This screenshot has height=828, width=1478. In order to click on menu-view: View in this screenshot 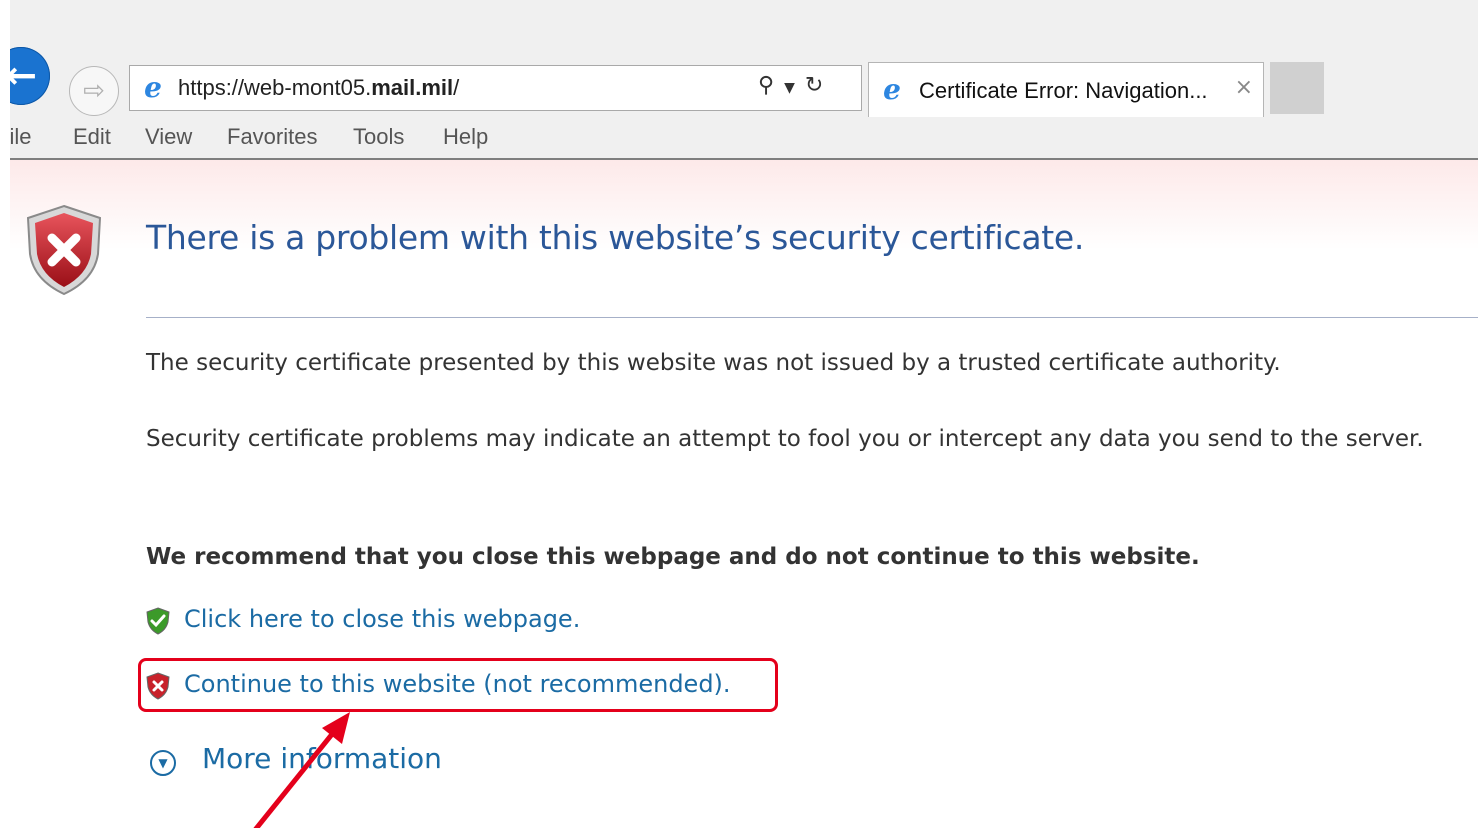, I will do `click(168, 137)`.